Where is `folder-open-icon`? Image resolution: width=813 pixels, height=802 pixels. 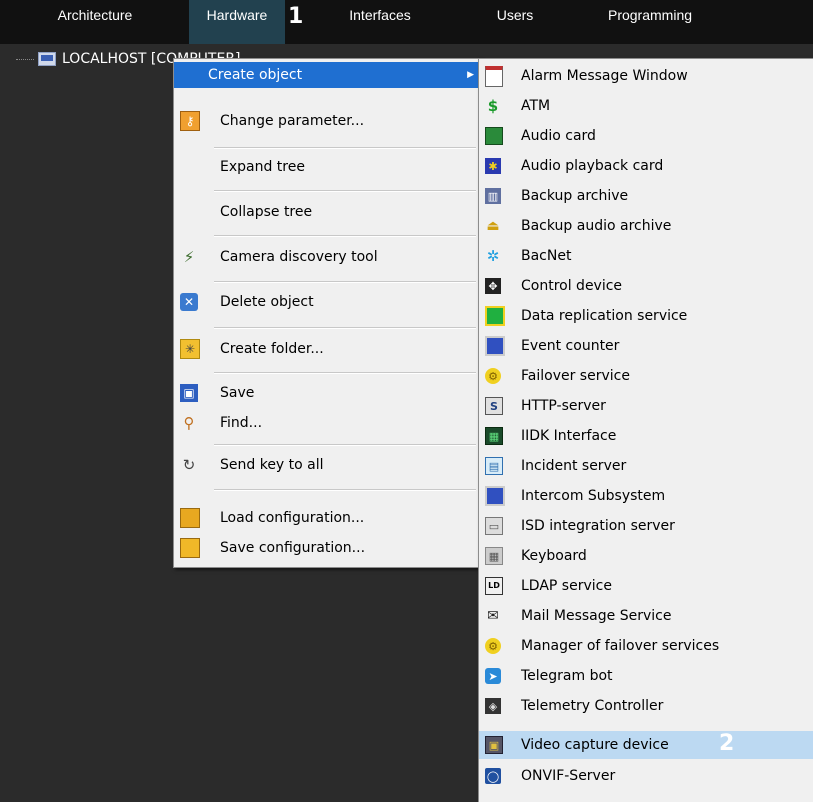
folder-open-icon is located at coordinates (190, 518).